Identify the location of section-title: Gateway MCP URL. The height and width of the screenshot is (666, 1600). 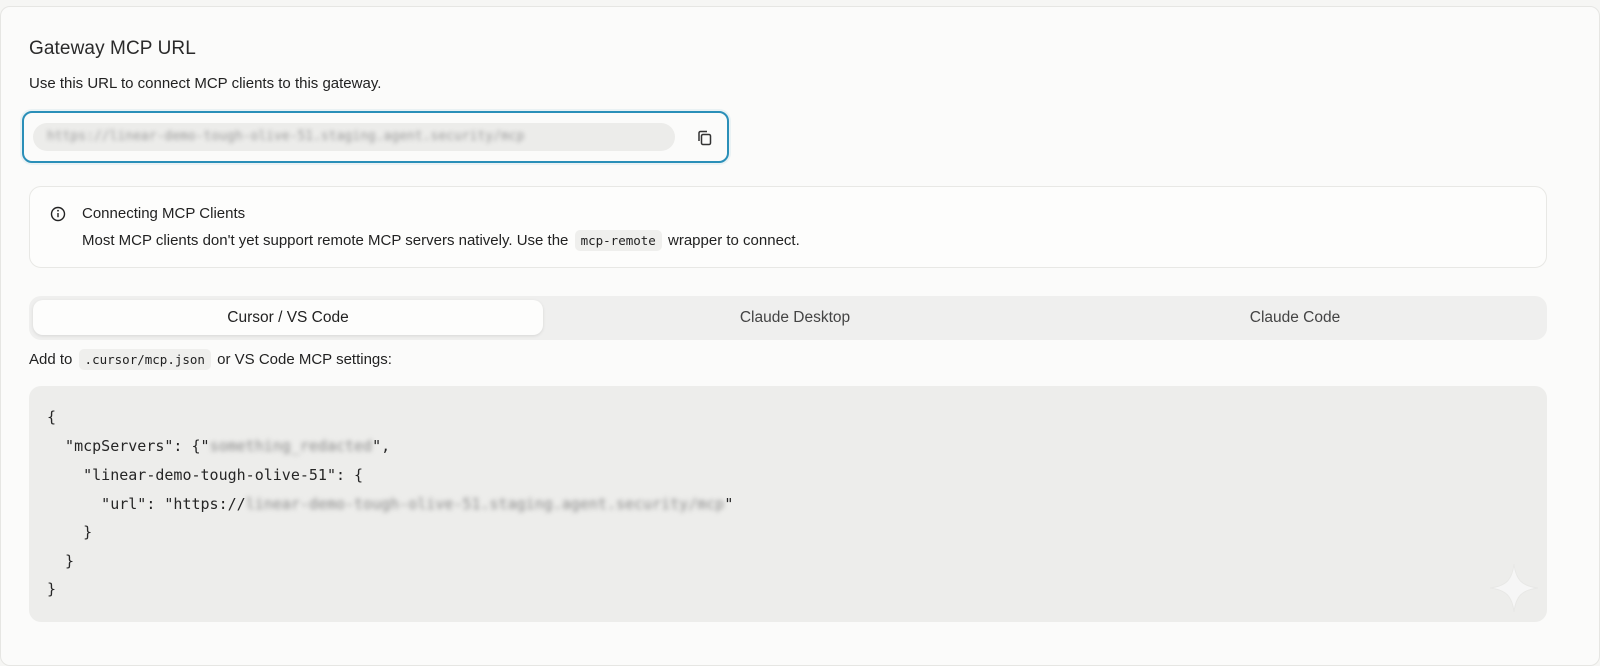
(112, 48).